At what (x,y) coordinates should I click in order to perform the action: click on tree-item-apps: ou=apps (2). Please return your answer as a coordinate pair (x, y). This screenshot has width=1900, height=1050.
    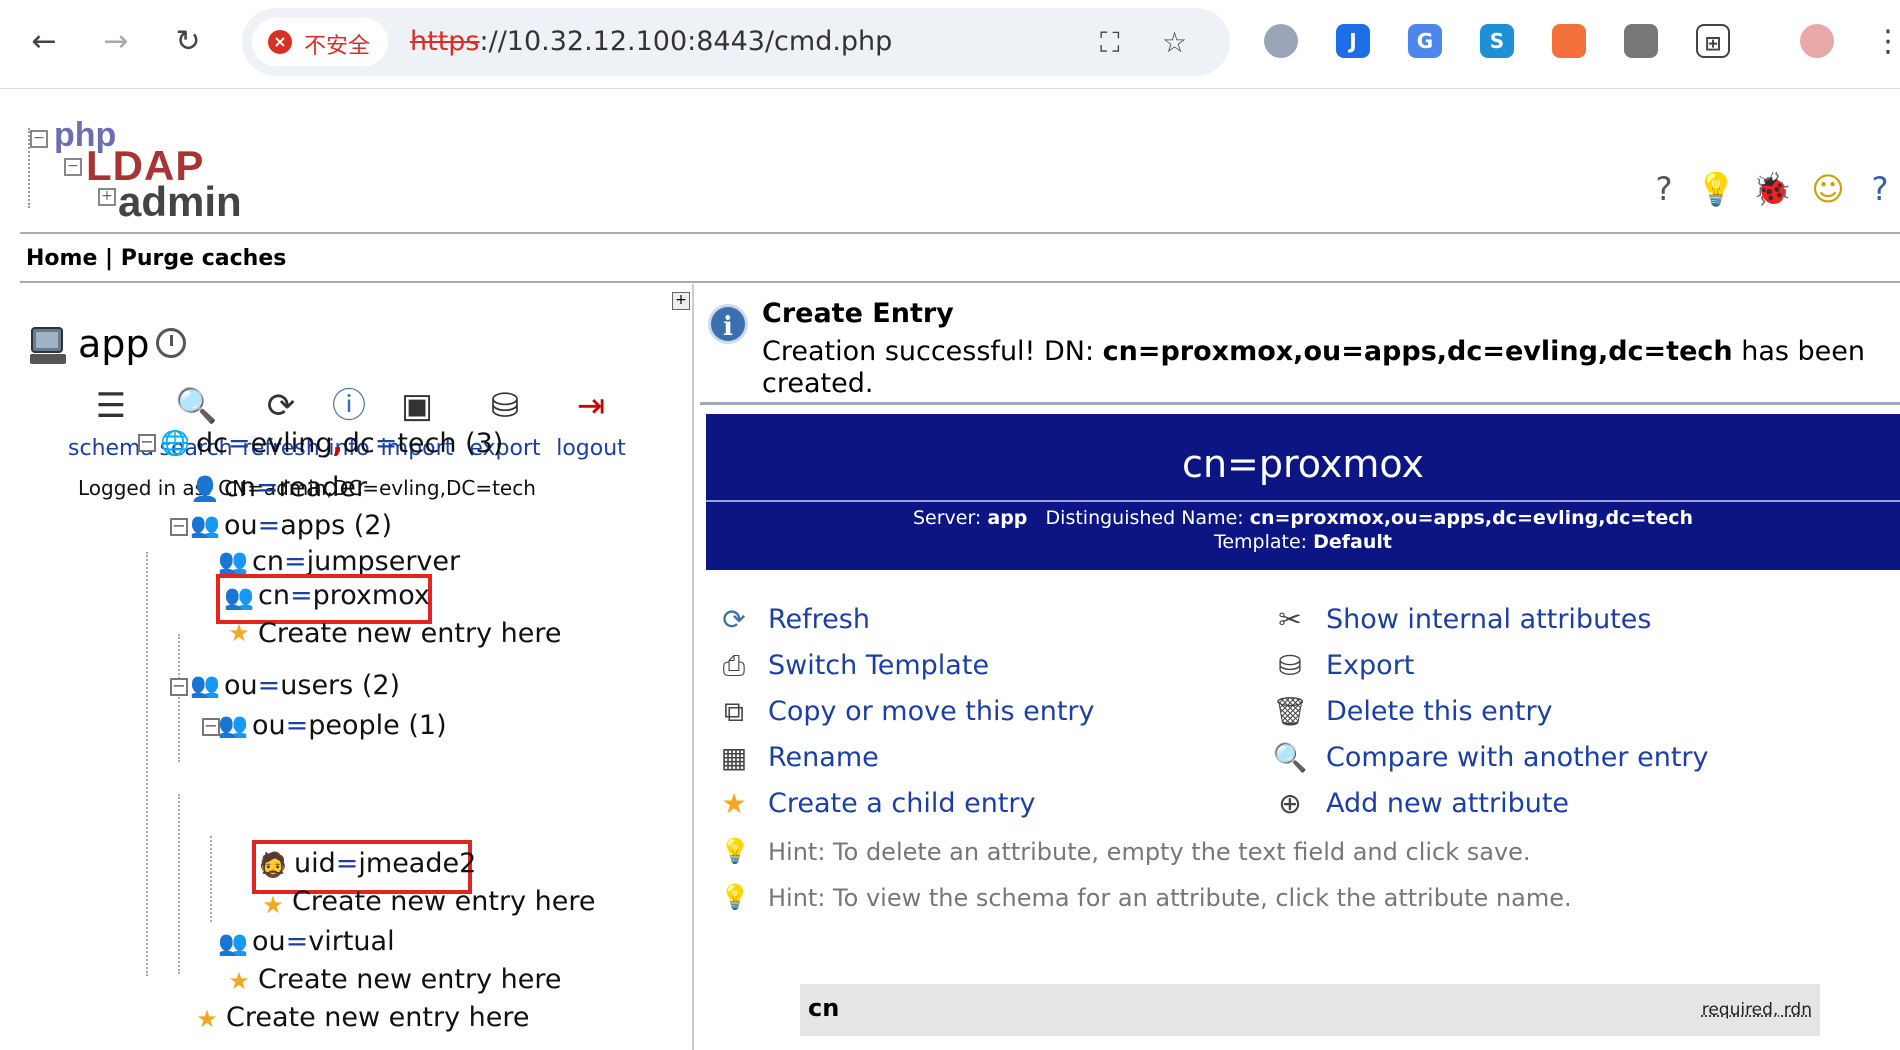
    Looking at the image, I should click on (308, 525).